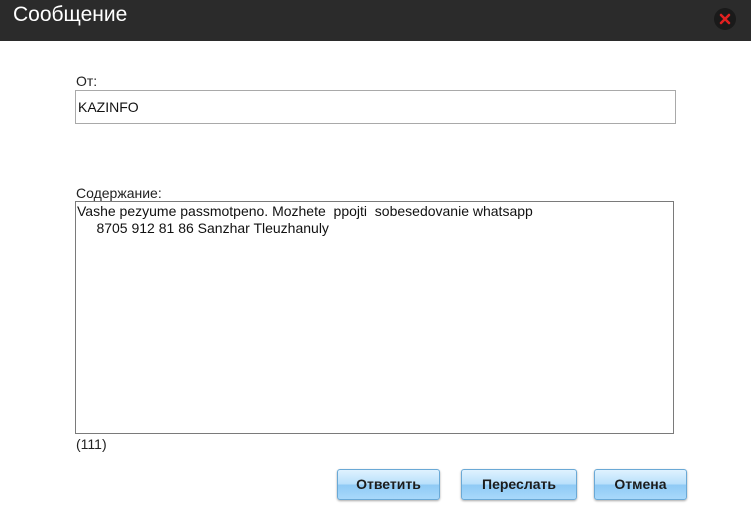  Describe the element at coordinates (87, 81) in the screenshot. I see `from-label: От:` at that location.